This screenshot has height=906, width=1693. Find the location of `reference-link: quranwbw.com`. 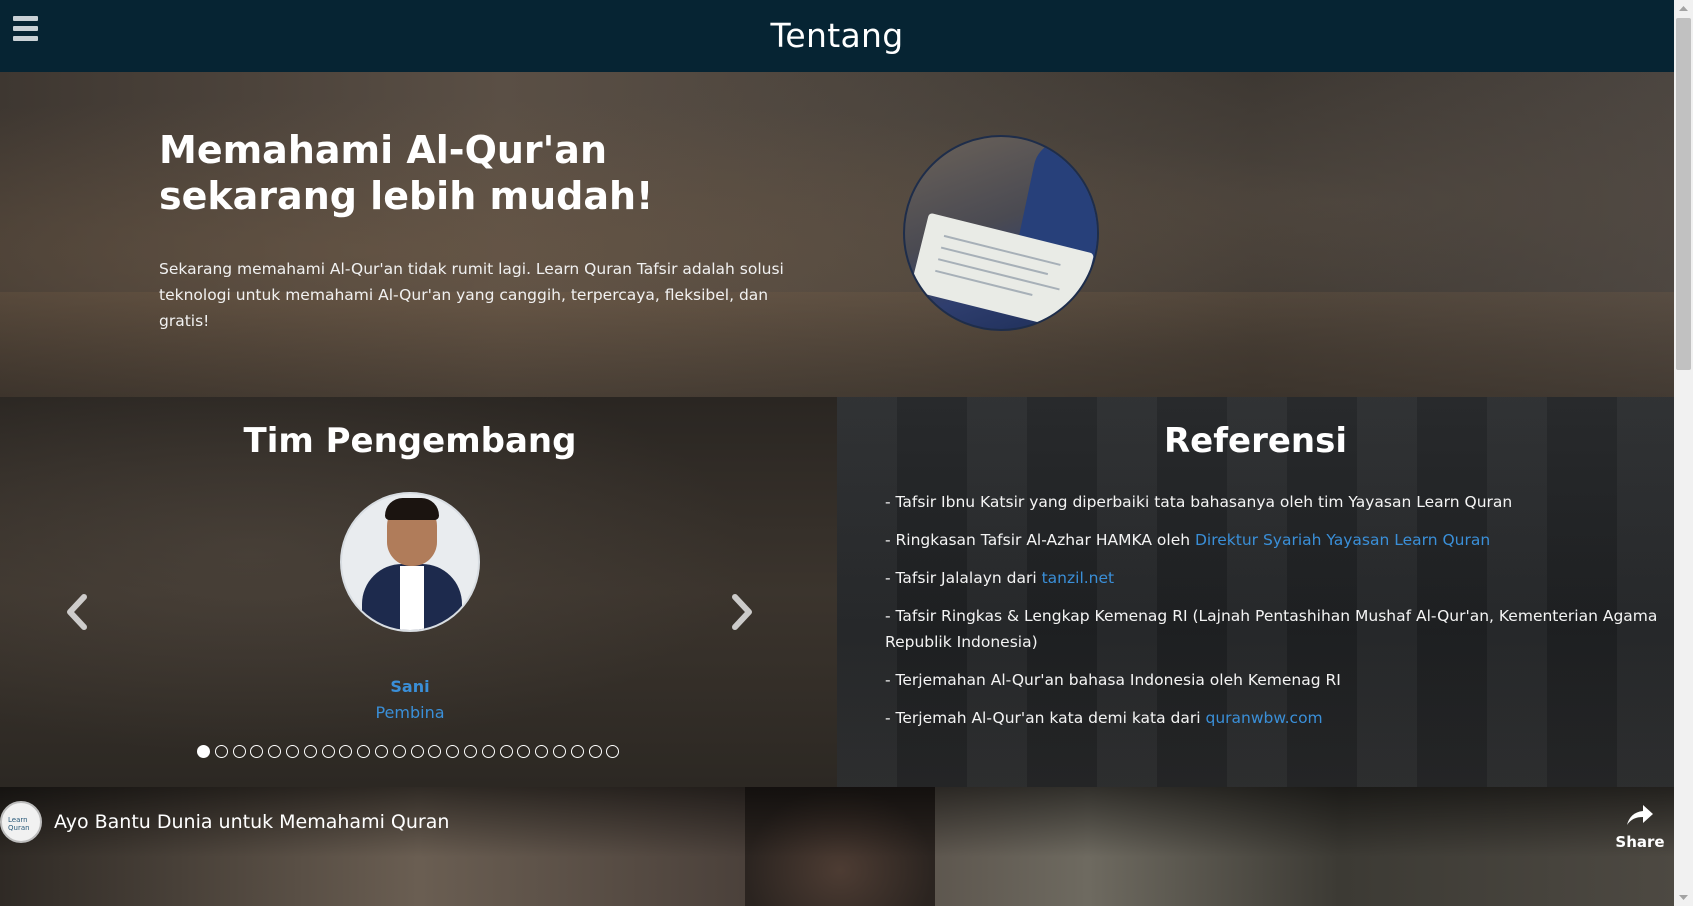

reference-link: quranwbw.com is located at coordinates (1264, 718).